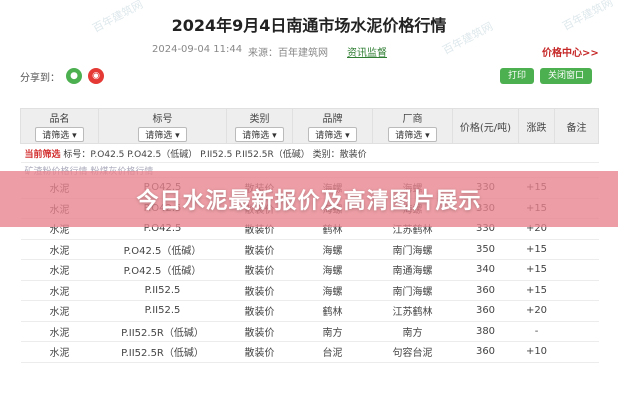  What do you see at coordinates (332, 311) in the screenshot?
I see `cell-brand: 鹤林` at bounding box center [332, 311].